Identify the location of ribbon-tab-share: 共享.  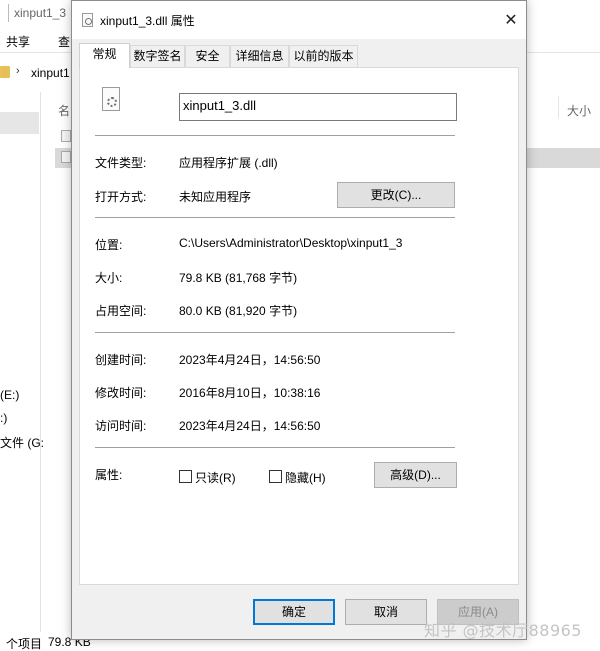
(18, 41).